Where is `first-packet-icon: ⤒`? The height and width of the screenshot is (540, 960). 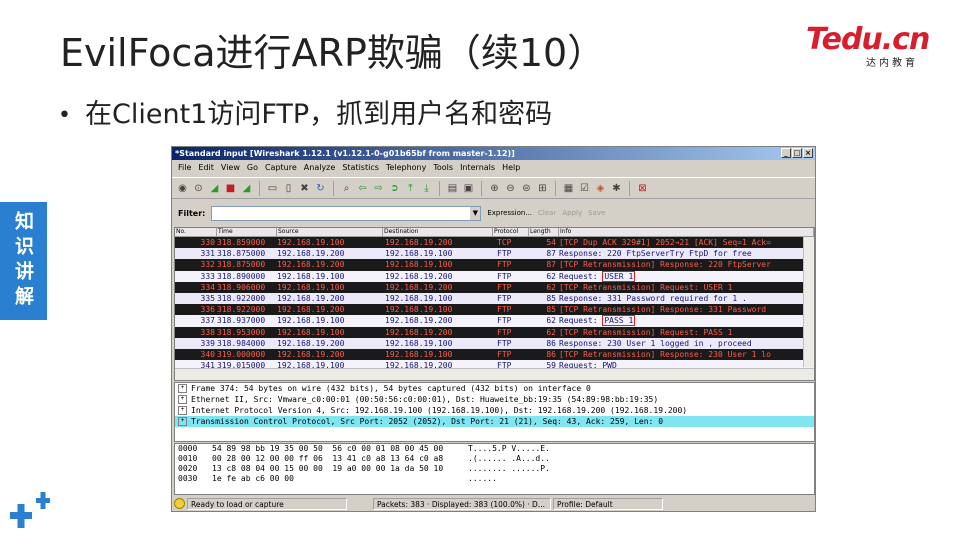 first-packet-icon: ⤒ is located at coordinates (410, 188).